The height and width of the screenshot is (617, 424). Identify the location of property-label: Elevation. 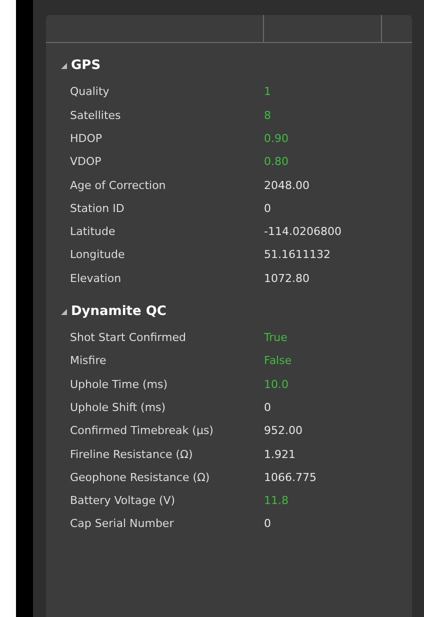
(95, 278).